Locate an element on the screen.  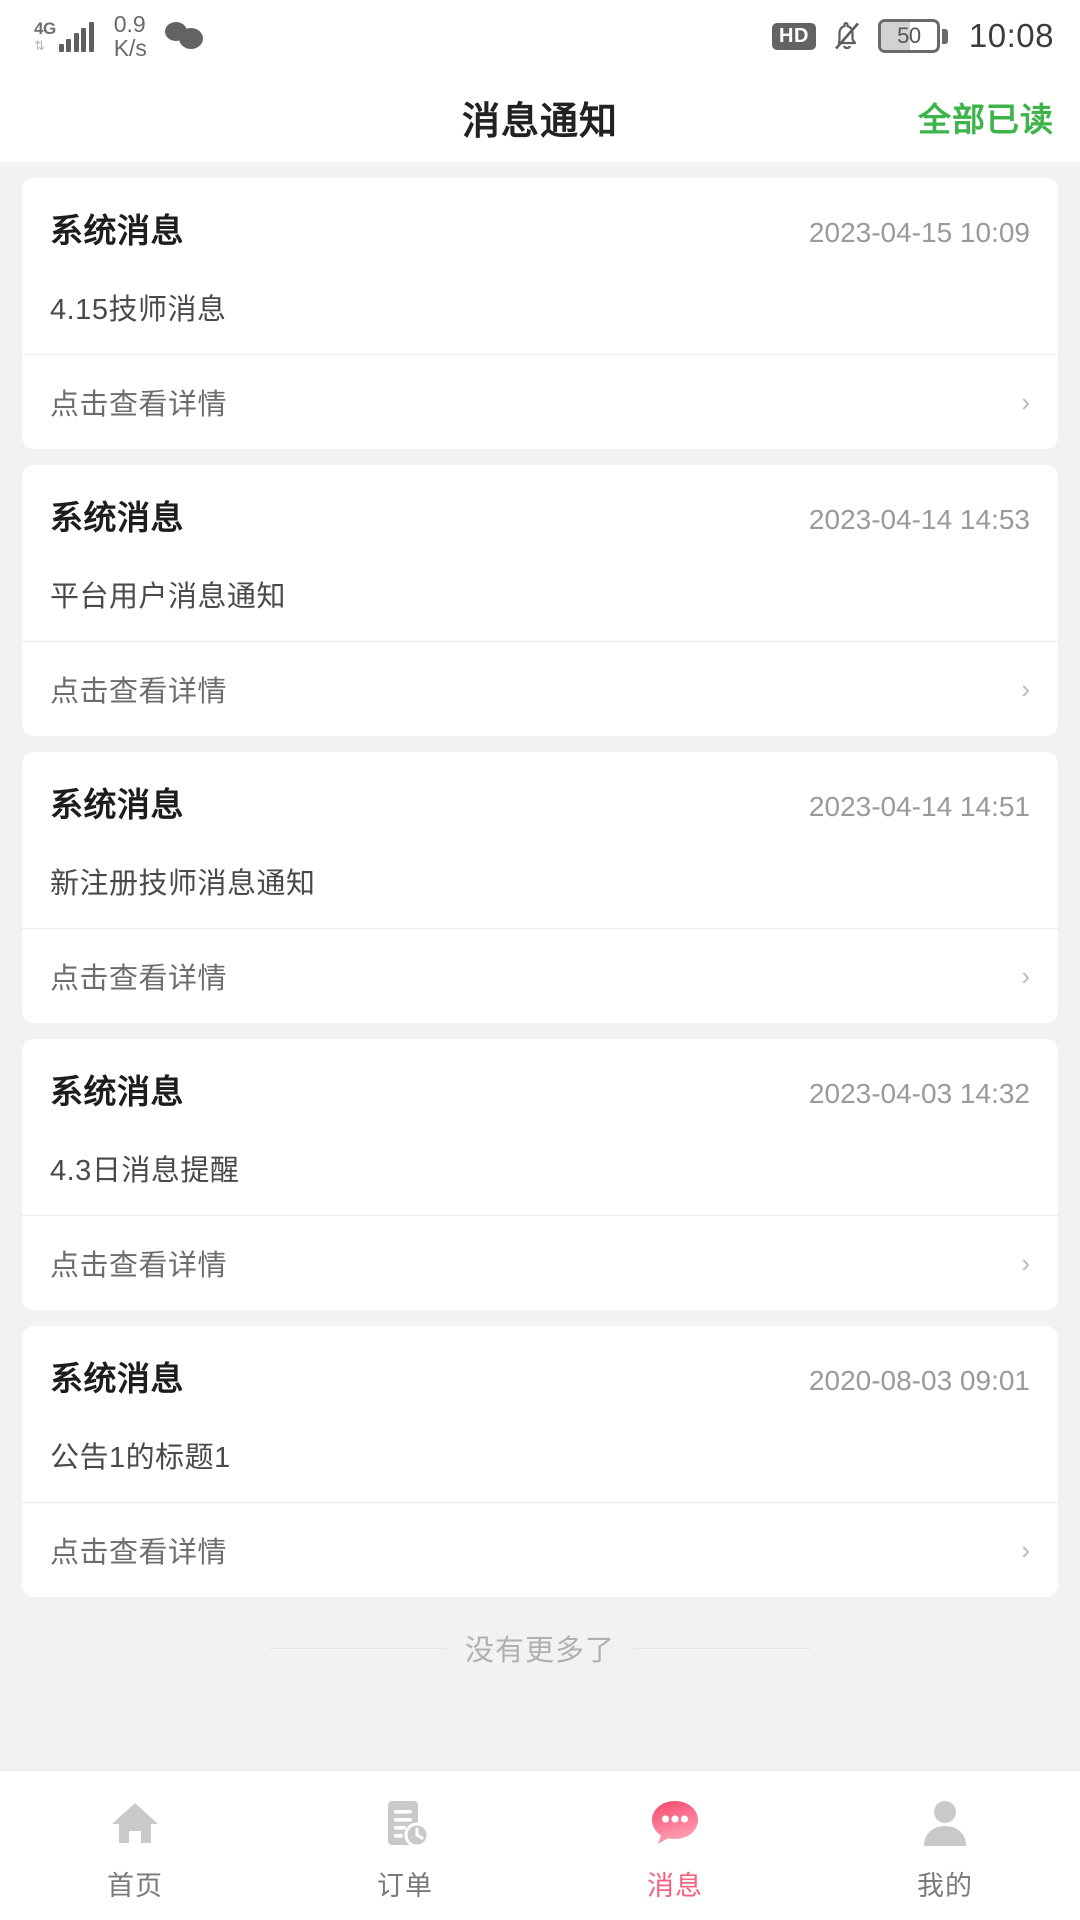
battery-level-label: 50 is located at coordinates (909, 35).